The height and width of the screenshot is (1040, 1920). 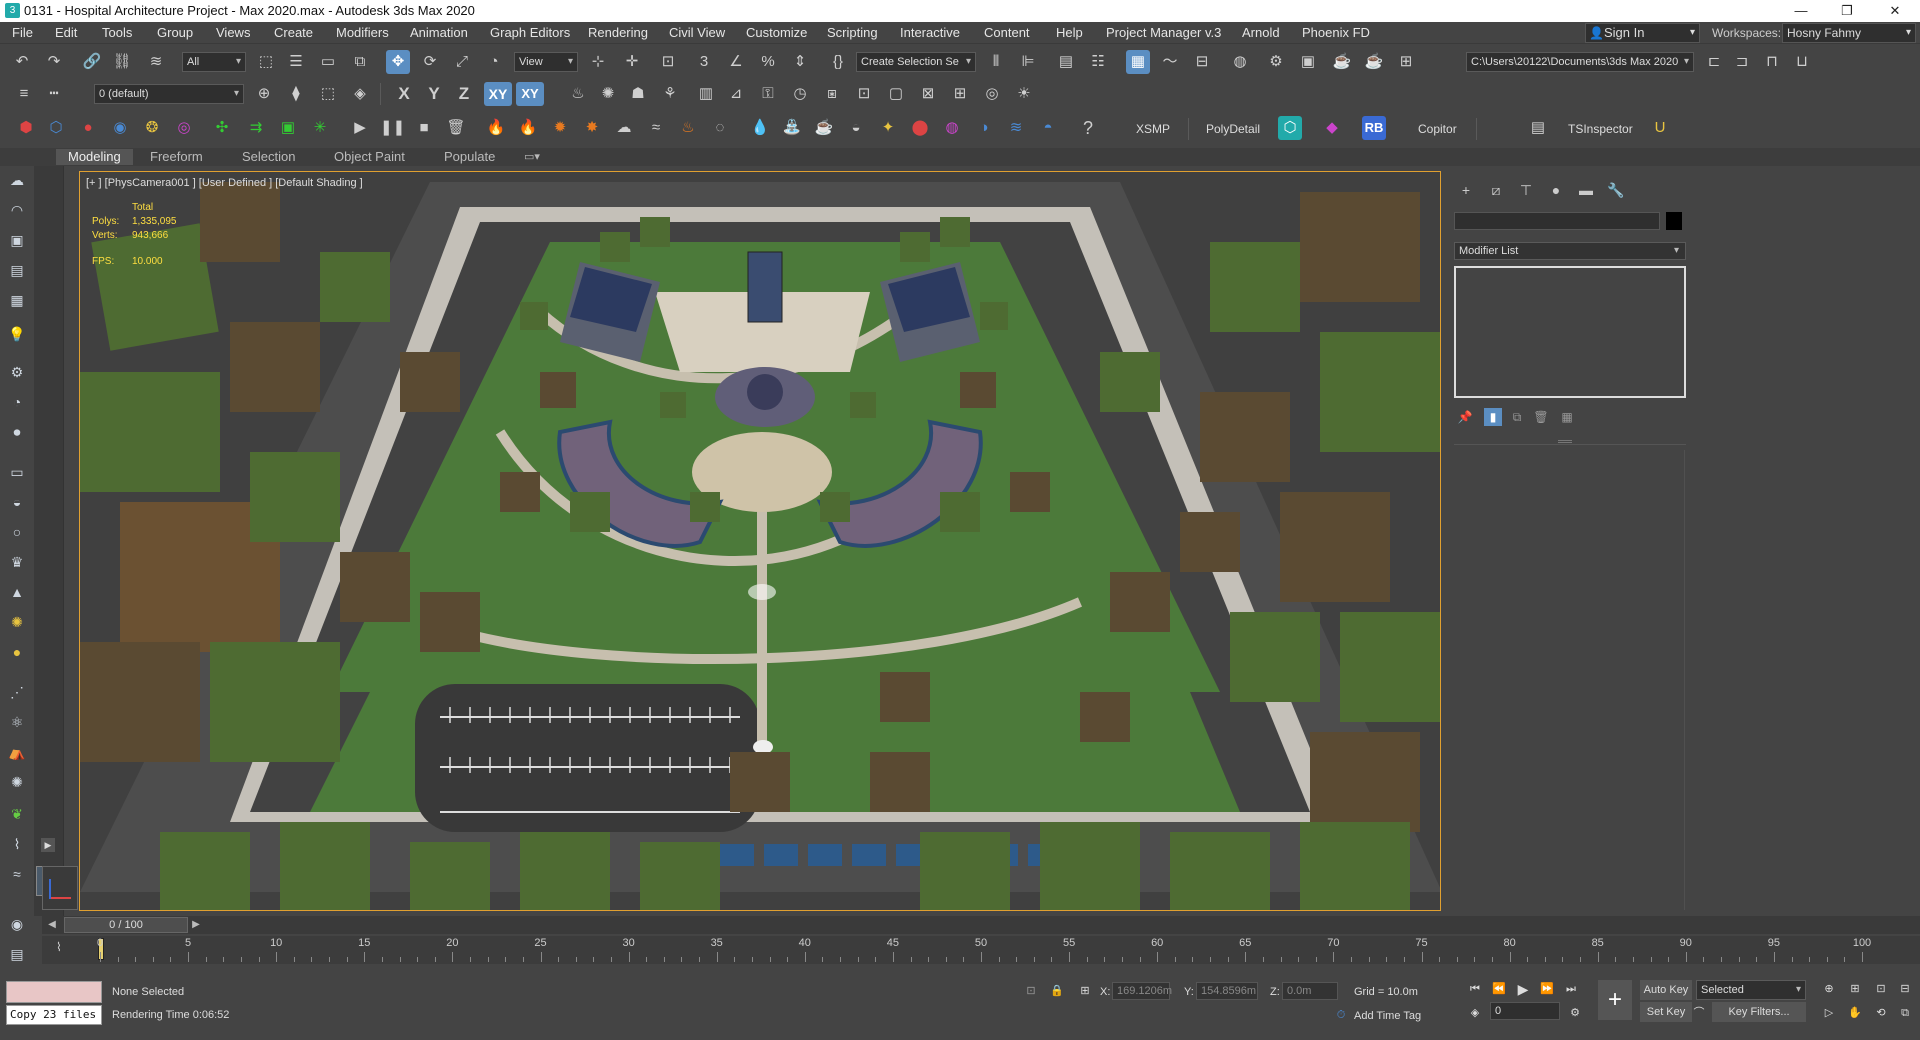 I want to click on menu-group: Group, so click(x=175, y=32).